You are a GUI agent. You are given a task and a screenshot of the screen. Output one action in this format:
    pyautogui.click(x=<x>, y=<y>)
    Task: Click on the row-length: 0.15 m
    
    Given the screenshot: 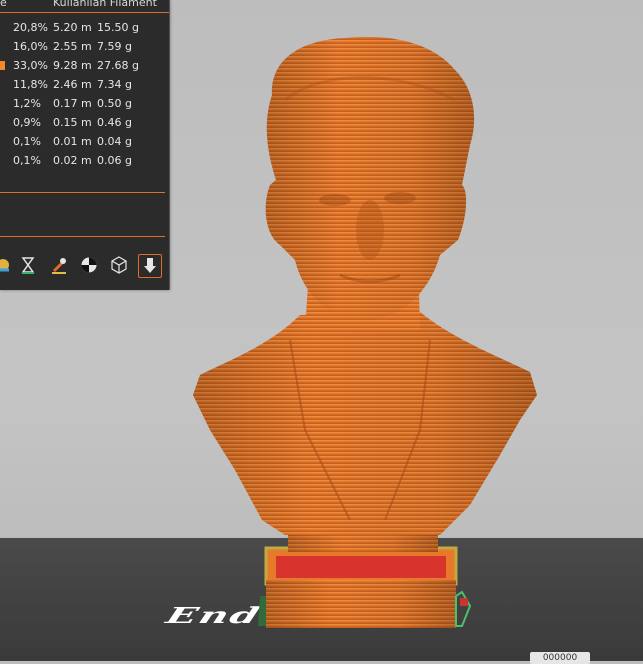 What is the action you would take?
    pyautogui.click(x=72, y=122)
    